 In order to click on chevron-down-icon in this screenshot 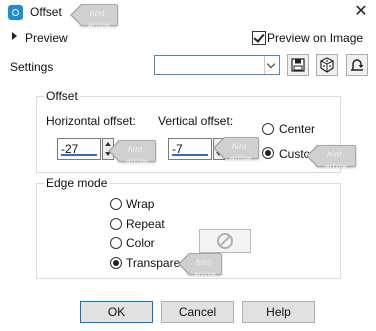, I will do `click(271, 65)`.